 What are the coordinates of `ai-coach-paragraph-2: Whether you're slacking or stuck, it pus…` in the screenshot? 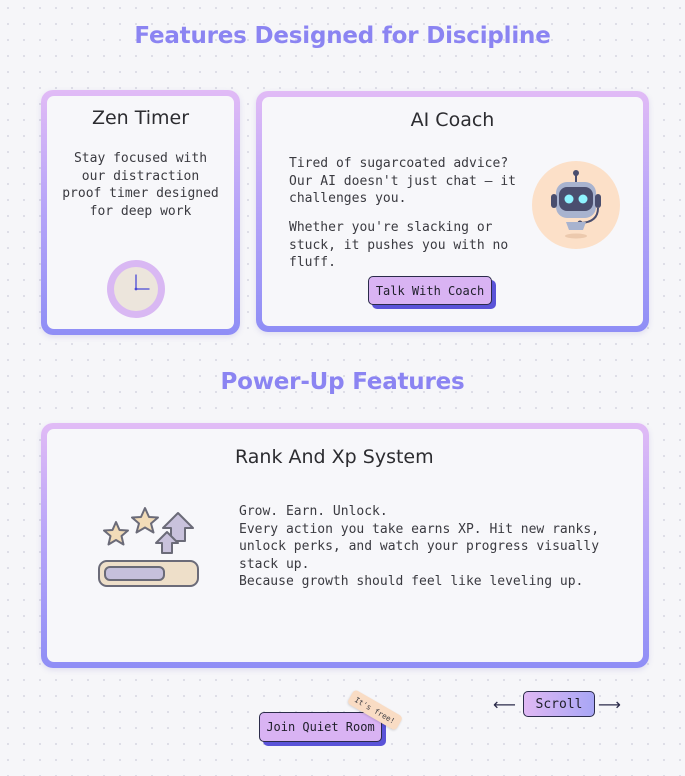 It's located at (399, 245).